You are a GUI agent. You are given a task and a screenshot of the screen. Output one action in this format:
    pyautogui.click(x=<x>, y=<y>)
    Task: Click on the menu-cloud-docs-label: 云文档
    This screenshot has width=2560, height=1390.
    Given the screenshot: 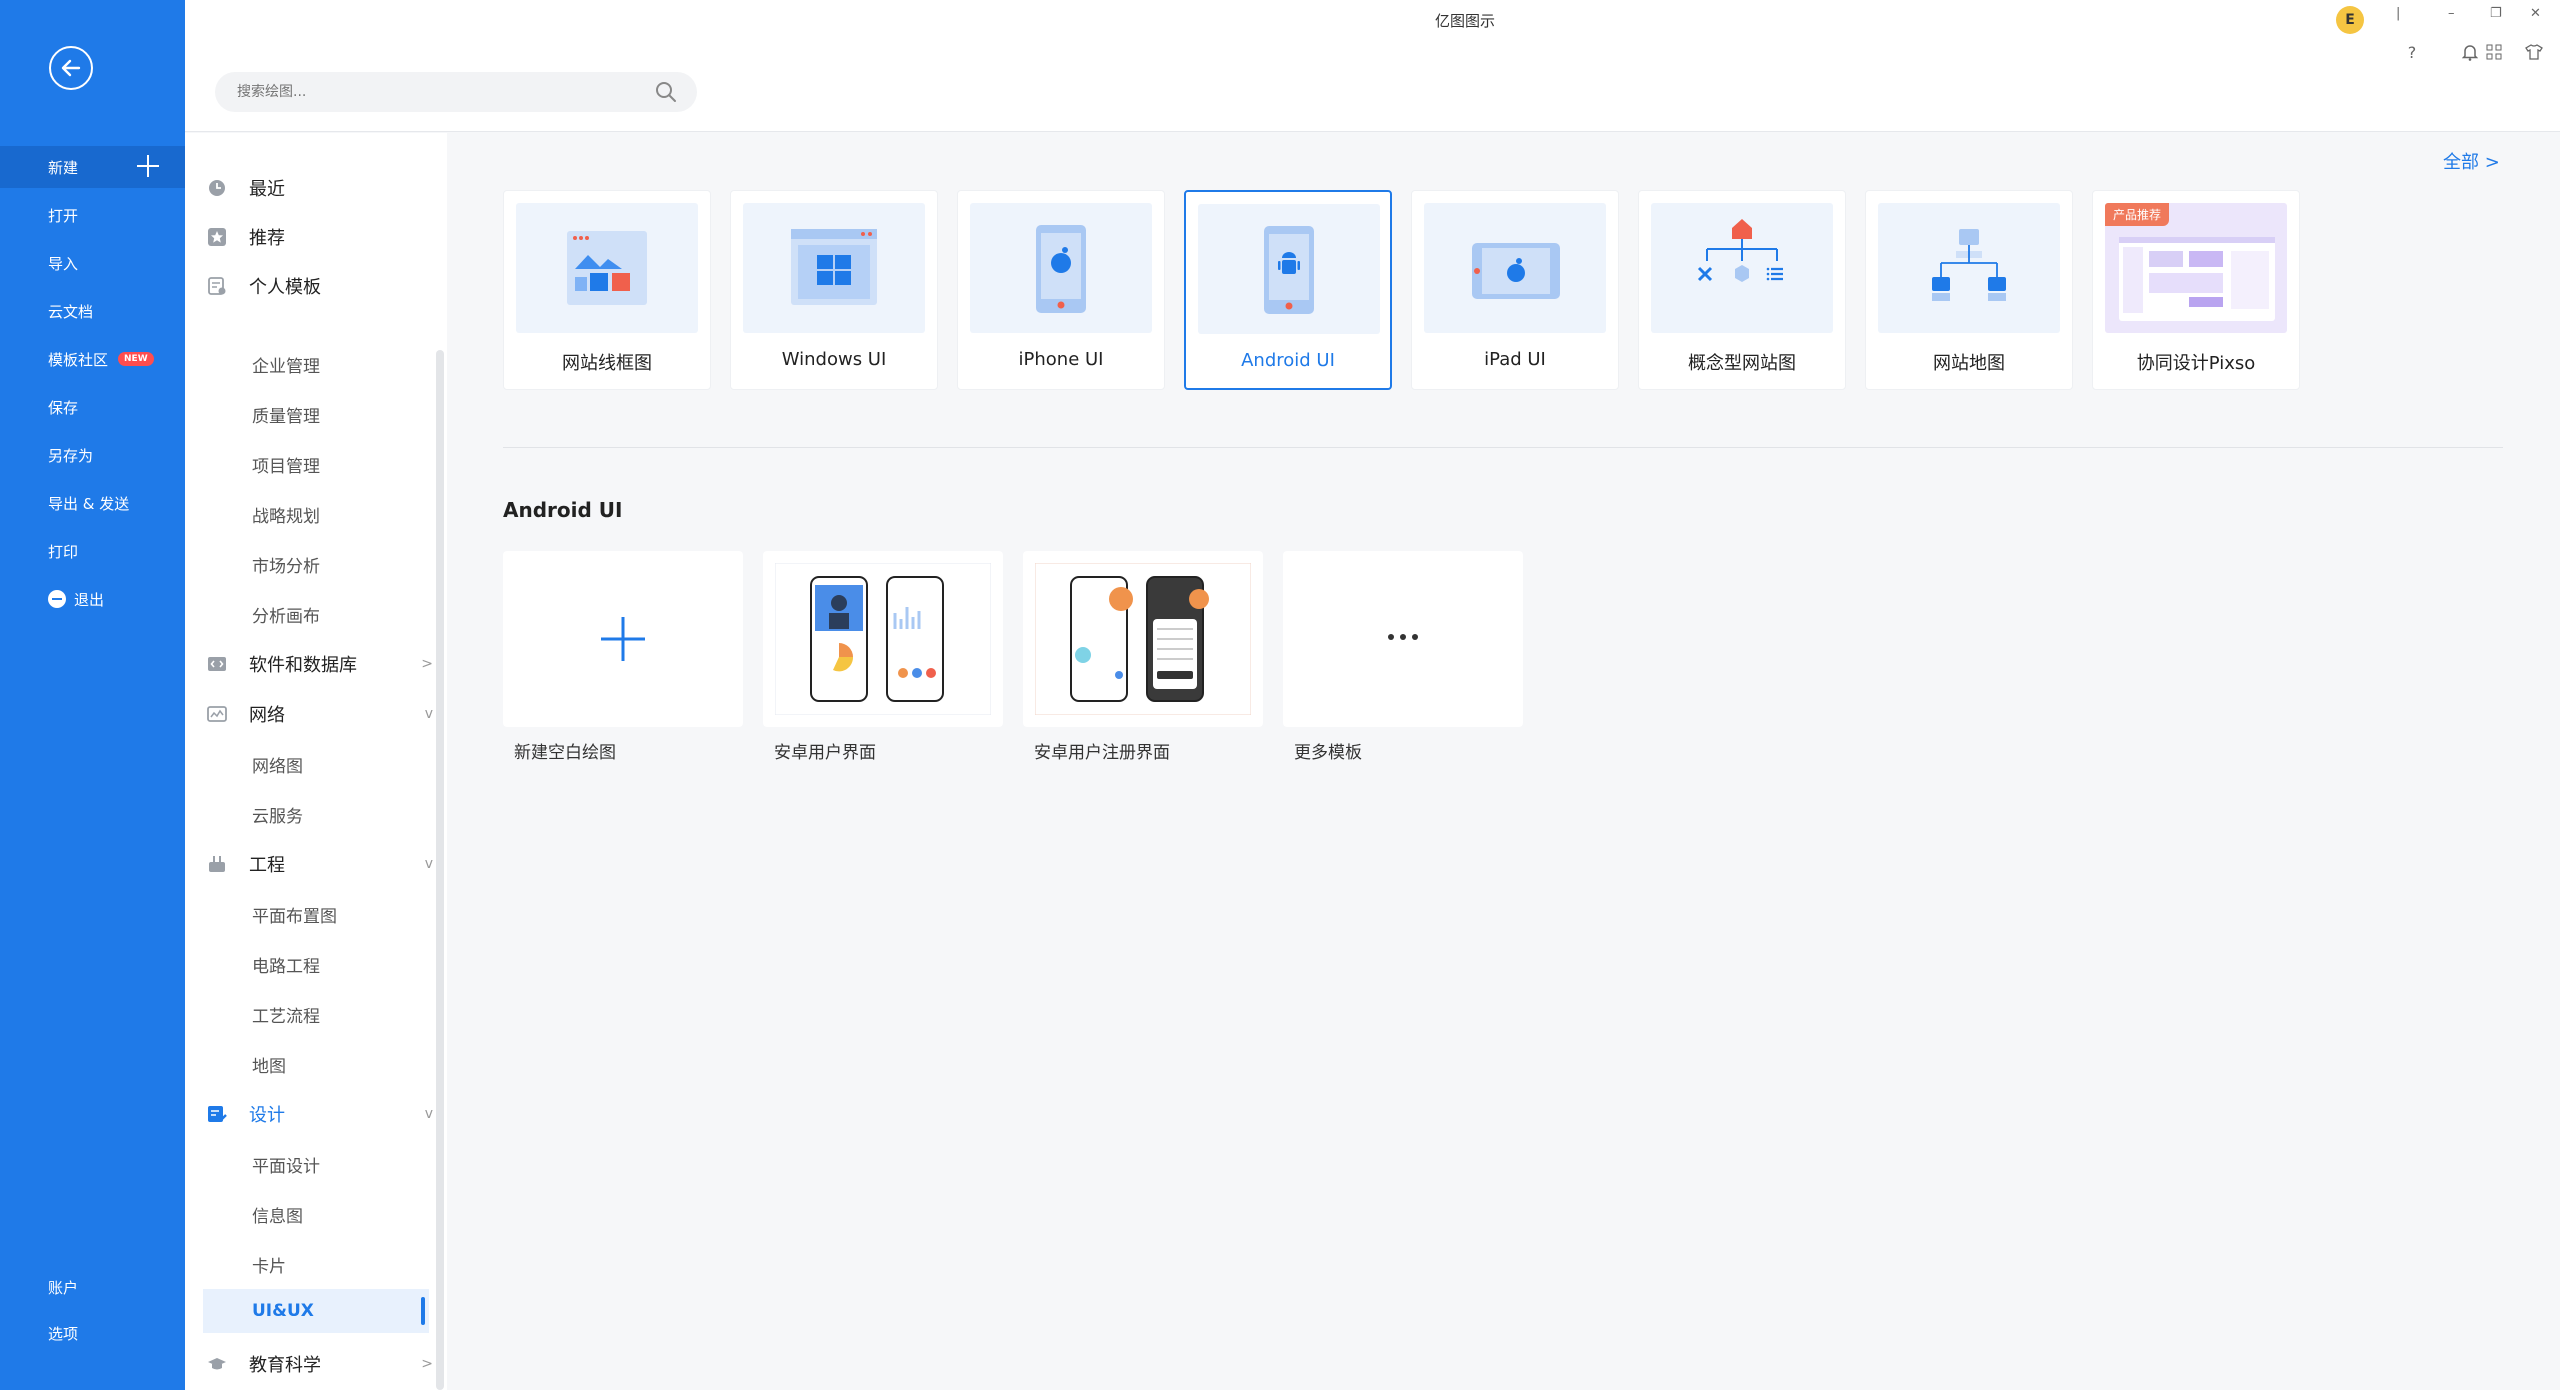 What is the action you would take?
    pyautogui.click(x=71, y=311)
    